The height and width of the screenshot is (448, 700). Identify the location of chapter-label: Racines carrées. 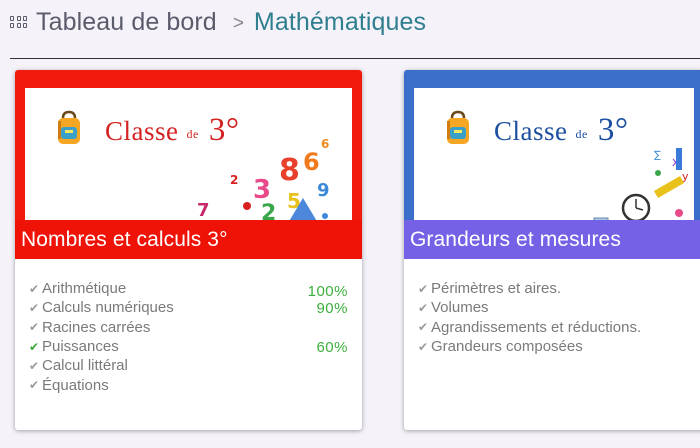
(96, 327).